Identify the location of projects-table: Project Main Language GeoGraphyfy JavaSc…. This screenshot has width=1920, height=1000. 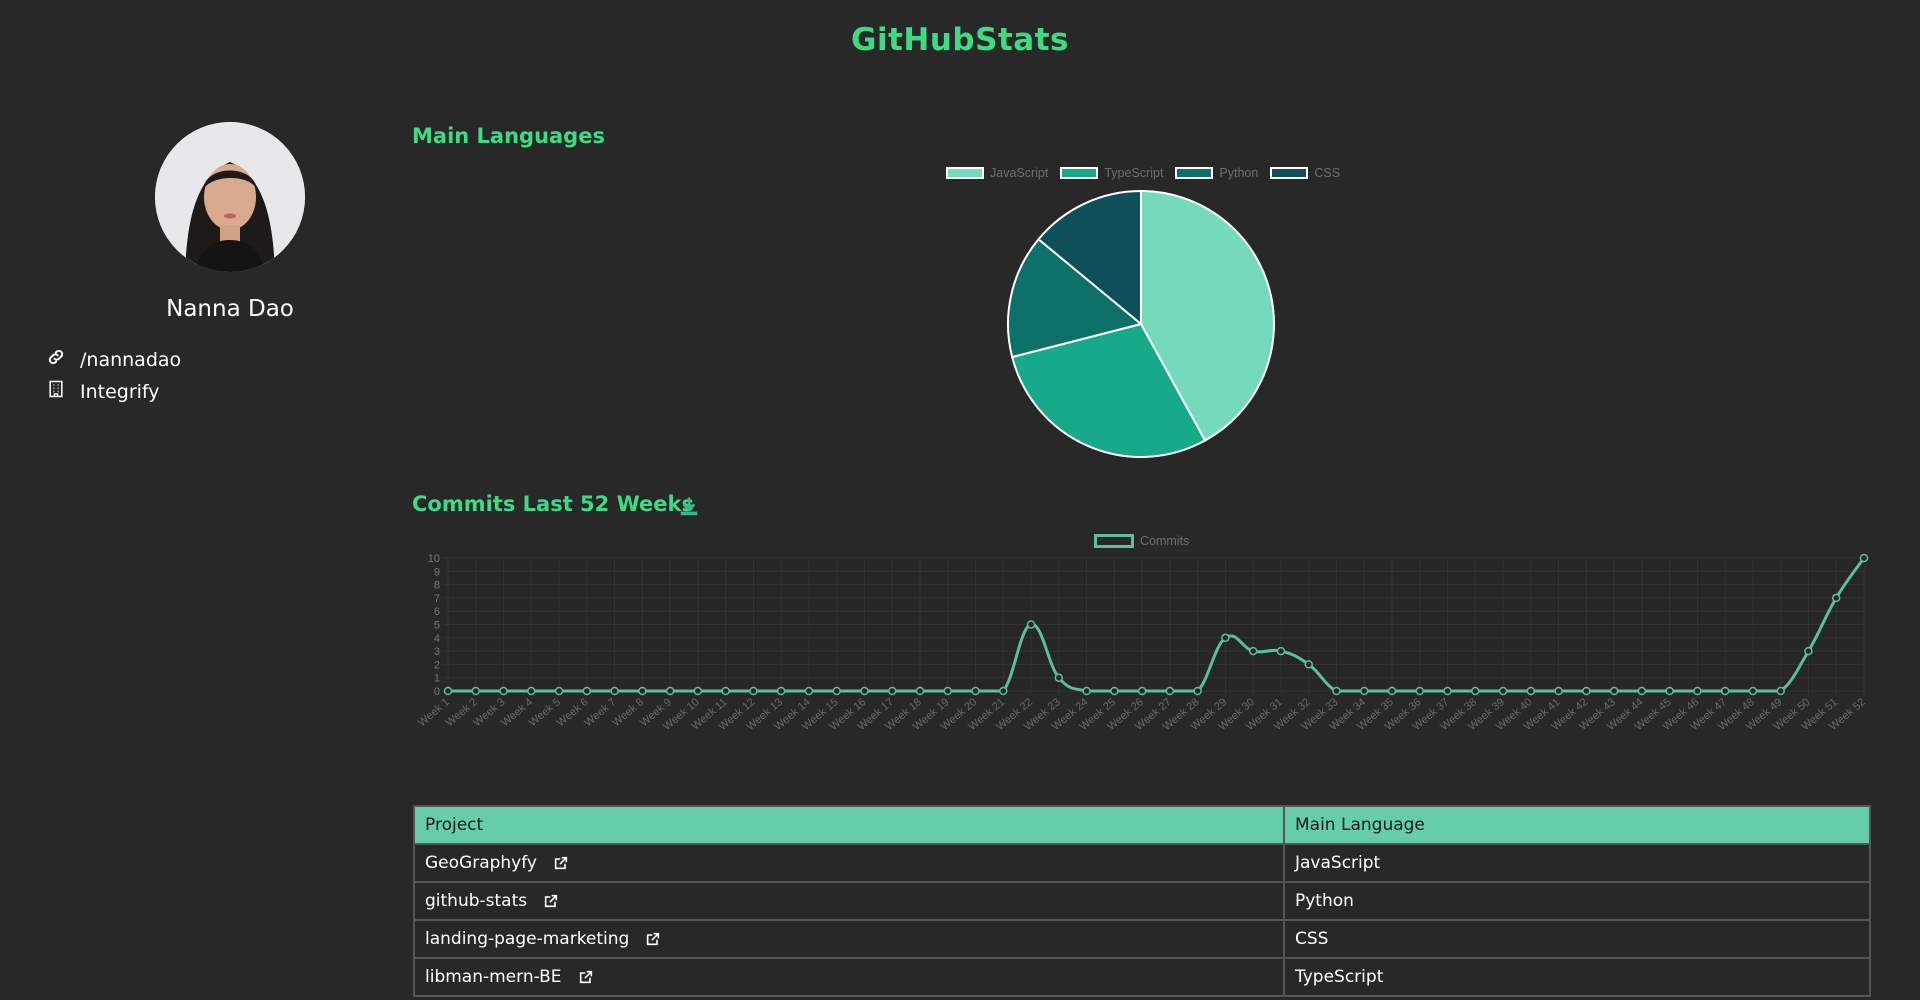
(1142, 901).